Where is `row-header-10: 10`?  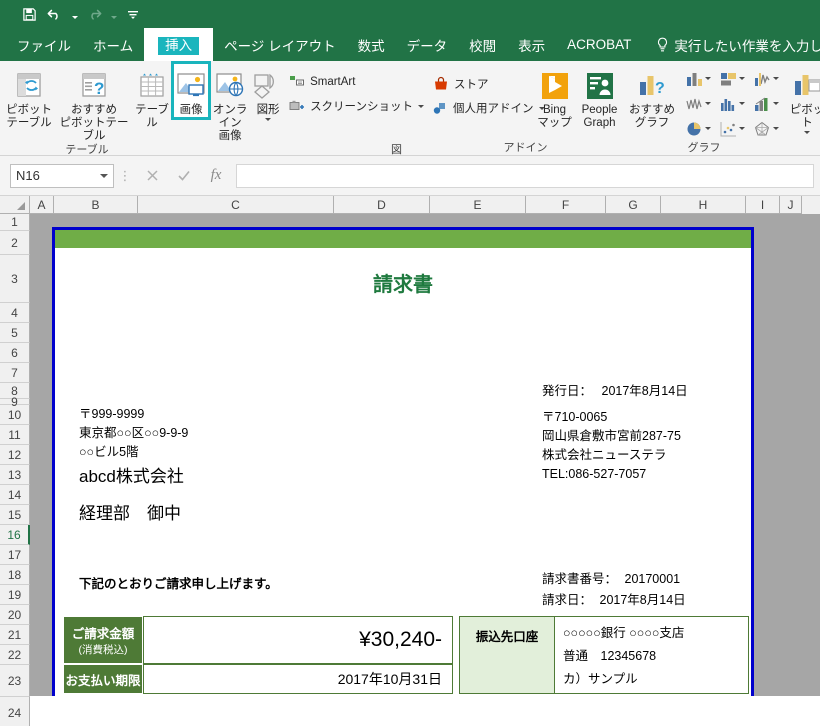 row-header-10: 10 is located at coordinates (15, 415).